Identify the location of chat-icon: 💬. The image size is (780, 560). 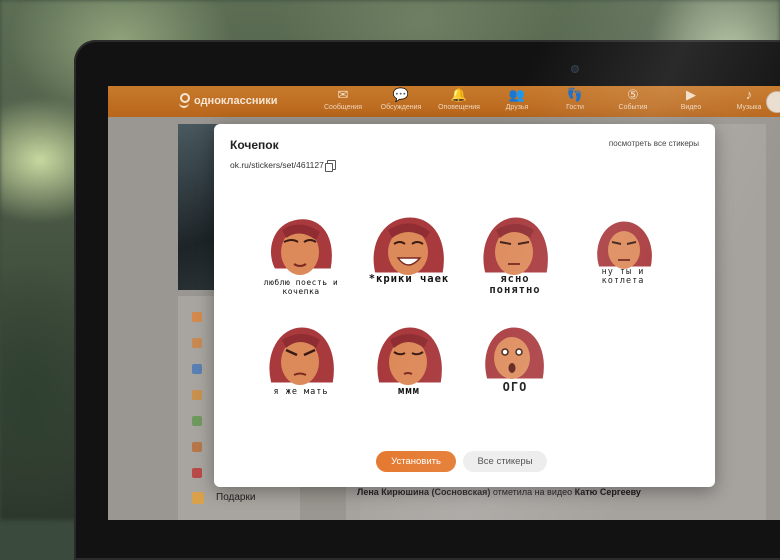
(401, 94).